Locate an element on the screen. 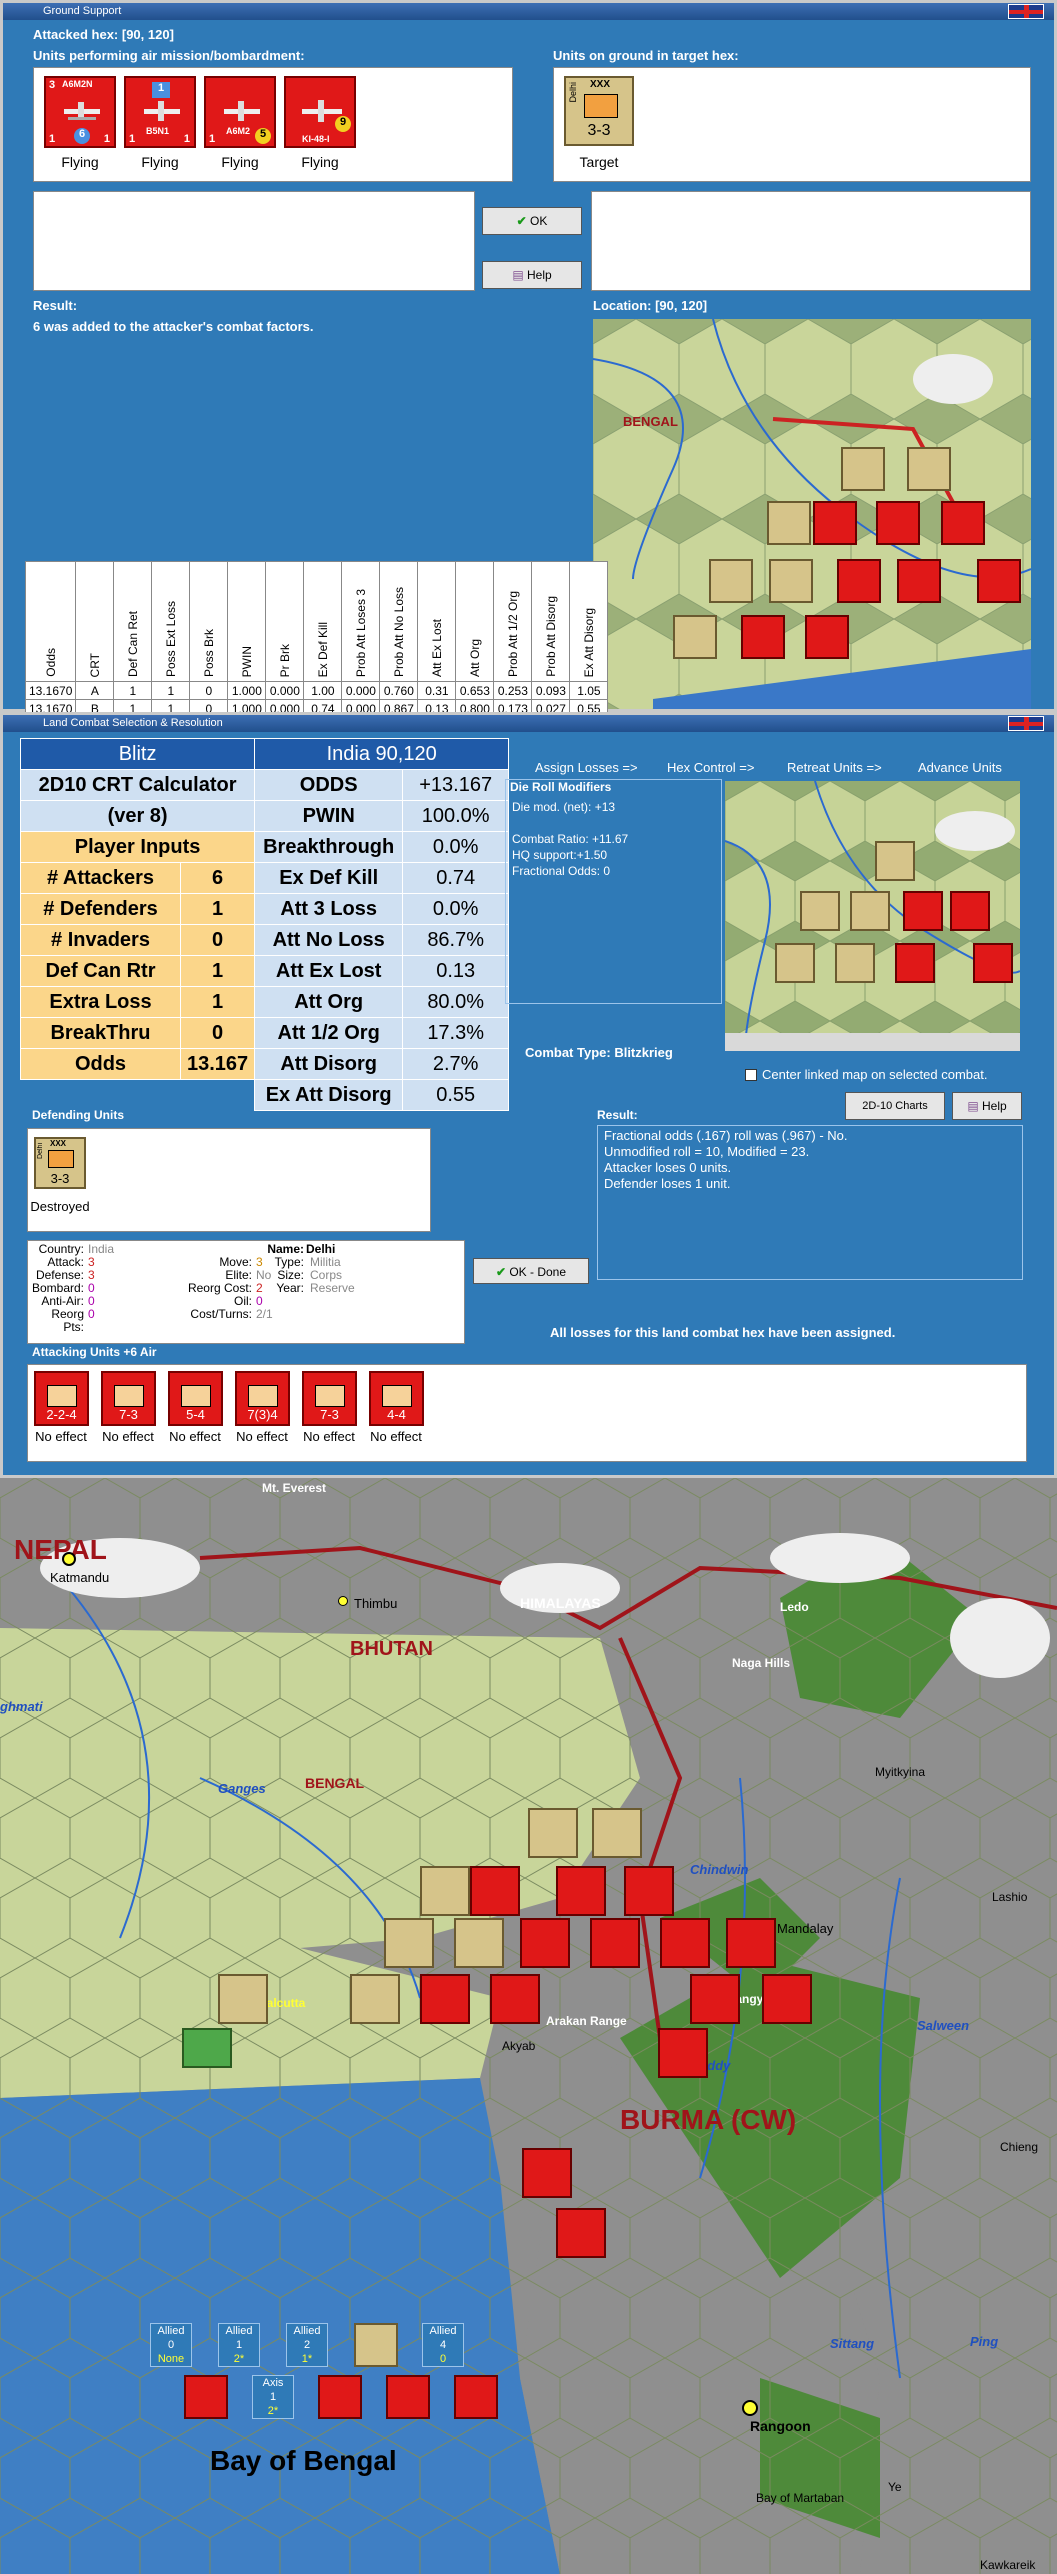 This screenshot has height=2574, width=1057. attacker-unit: 4-4 is located at coordinates (396, 1398).